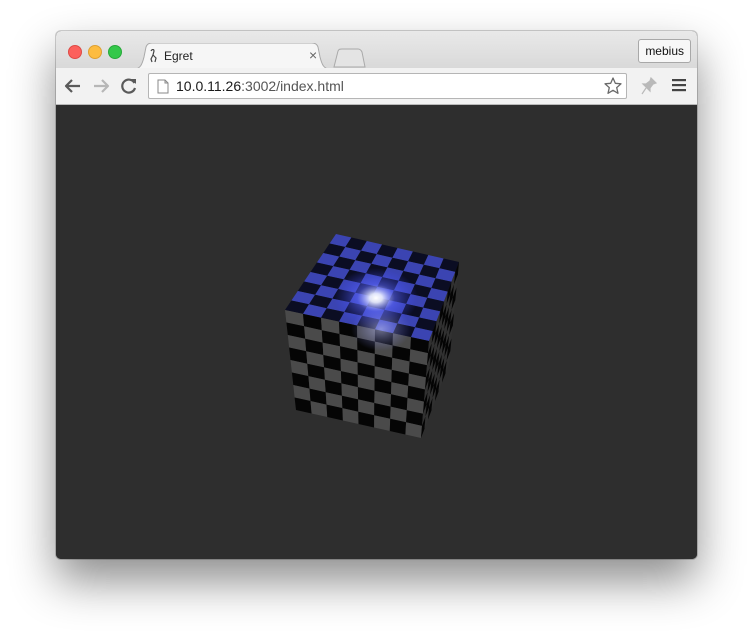 This screenshot has width=753, height=640. What do you see at coordinates (664, 51) in the screenshot?
I see `profile-button: mebius` at bounding box center [664, 51].